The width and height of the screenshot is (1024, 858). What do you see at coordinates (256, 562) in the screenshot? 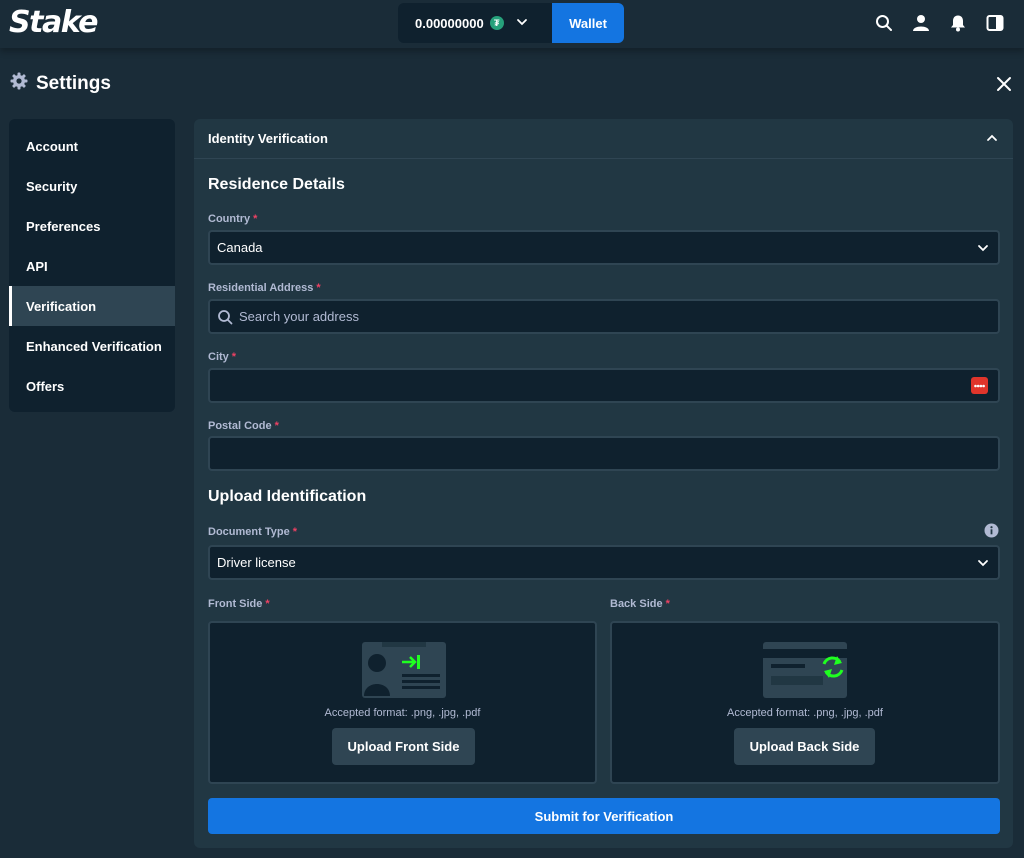
I see `document-type-value: Driver license` at bounding box center [256, 562].